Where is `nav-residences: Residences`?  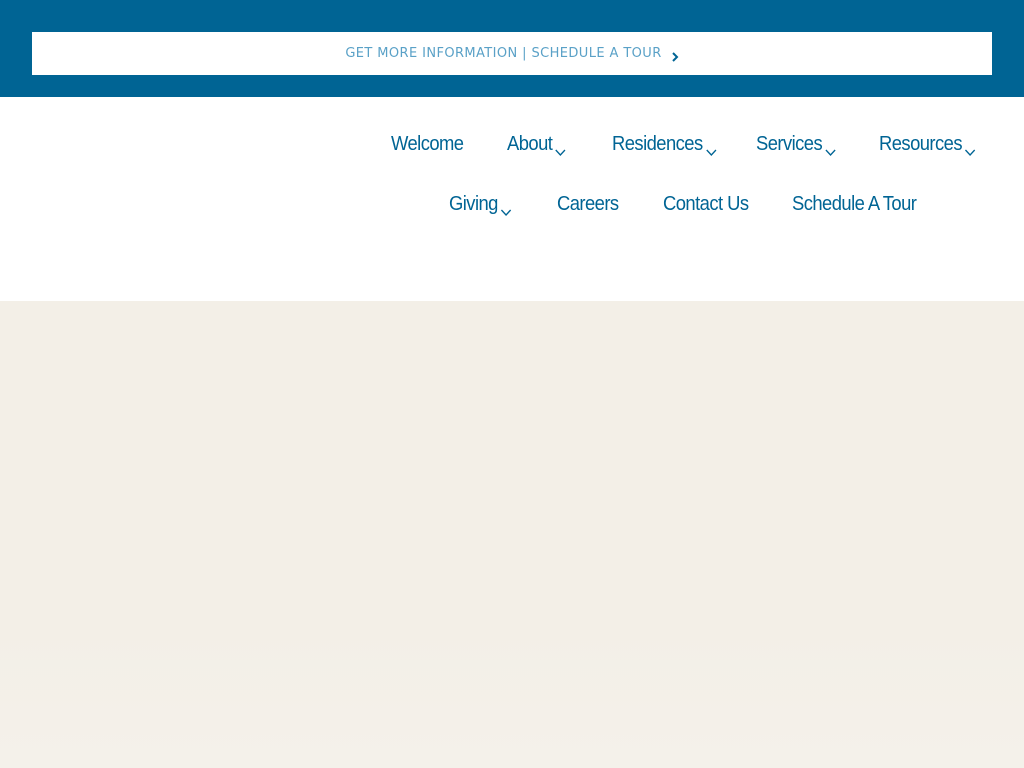 nav-residences: Residences is located at coordinates (664, 144).